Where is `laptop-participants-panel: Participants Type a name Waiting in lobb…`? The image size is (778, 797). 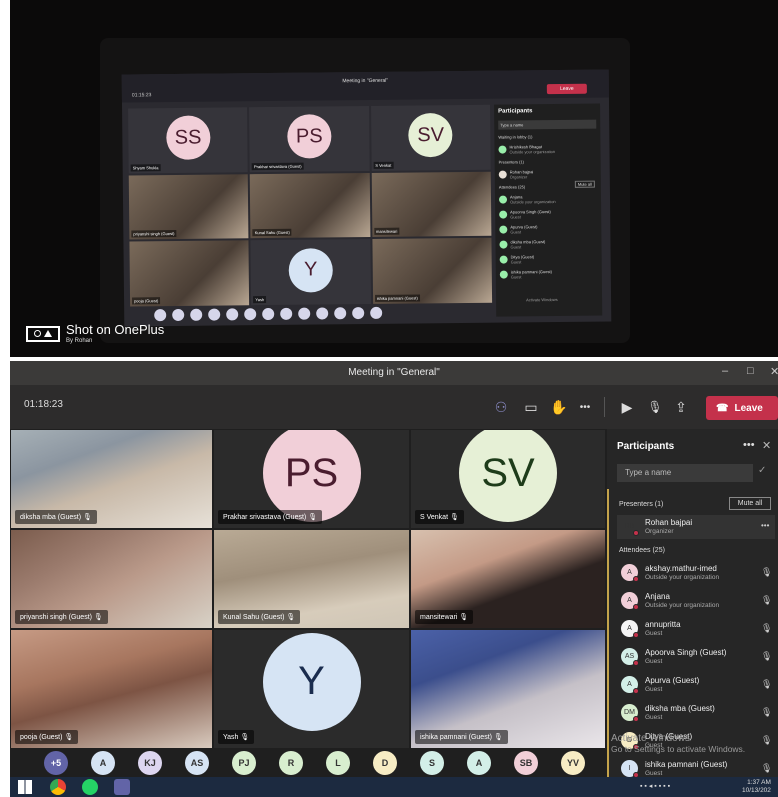 laptop-participants-panel: Participants Type a name Waiting in lobb… is located at coordinates (548, 210).